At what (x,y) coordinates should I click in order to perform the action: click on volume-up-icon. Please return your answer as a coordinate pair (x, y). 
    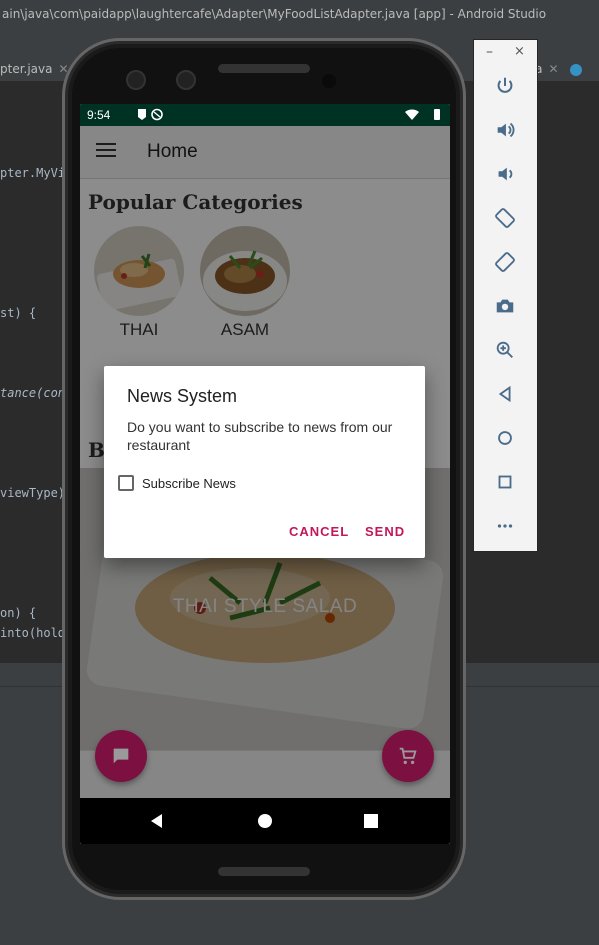
    Looking at the image, I should click on (505, 130).